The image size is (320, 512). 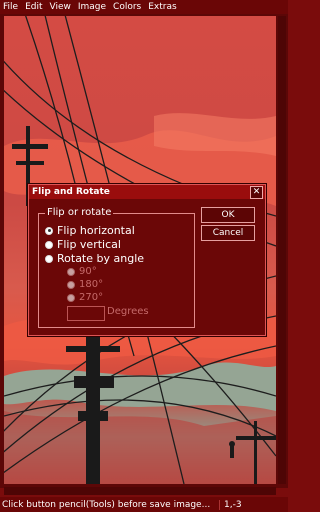 What do you see at coordinates (71, 192) in the screenshot?
I see `dialog-title: Flip and Rotate` at bounding box center [71, 192].